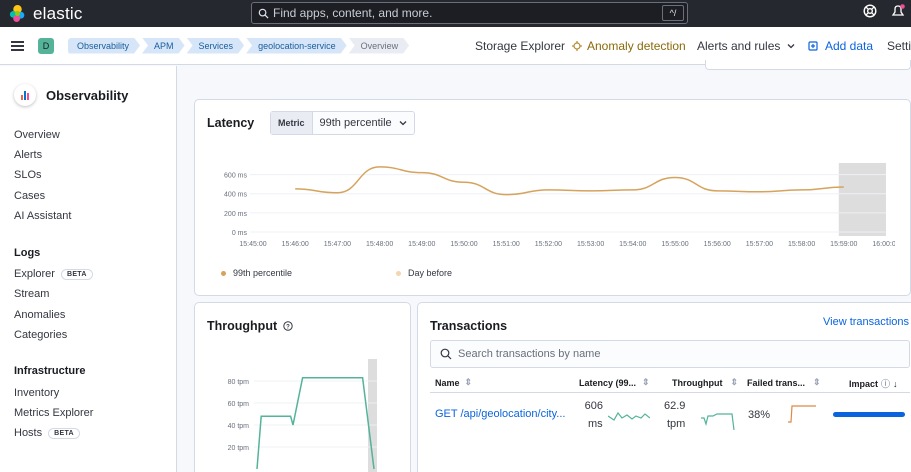  Describe the element at coordinates (25, 95) in the screenshot. I see `observability-icon` at that location.